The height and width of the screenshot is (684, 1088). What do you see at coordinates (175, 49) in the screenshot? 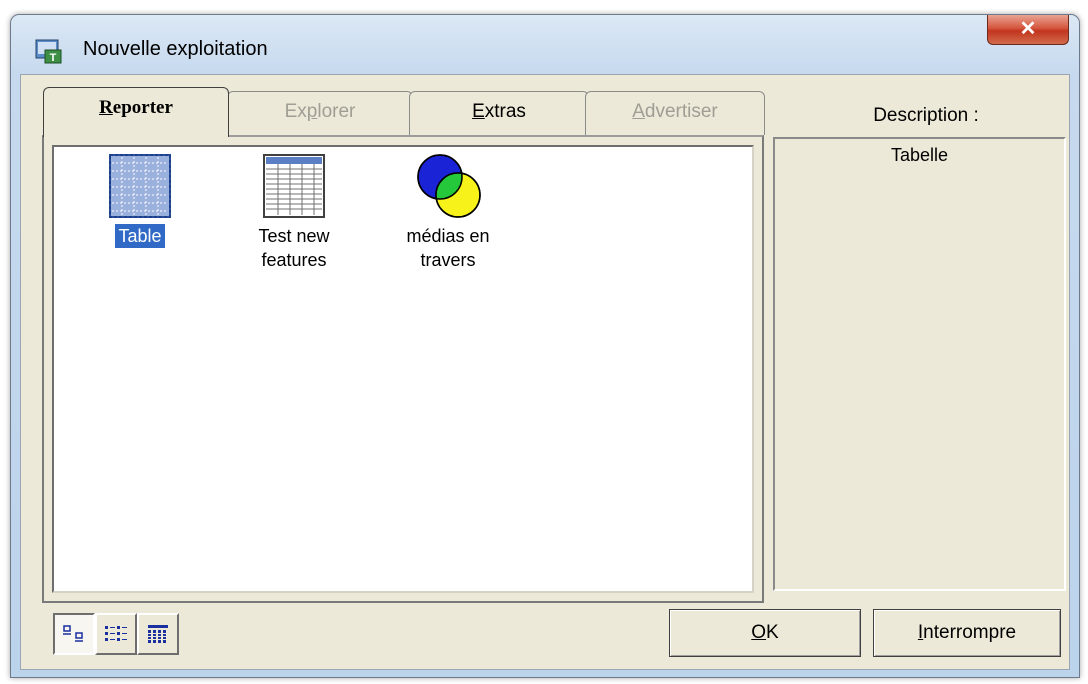
I see `window-title: Nouvelle exploitation` at bounding box center [175, 49].